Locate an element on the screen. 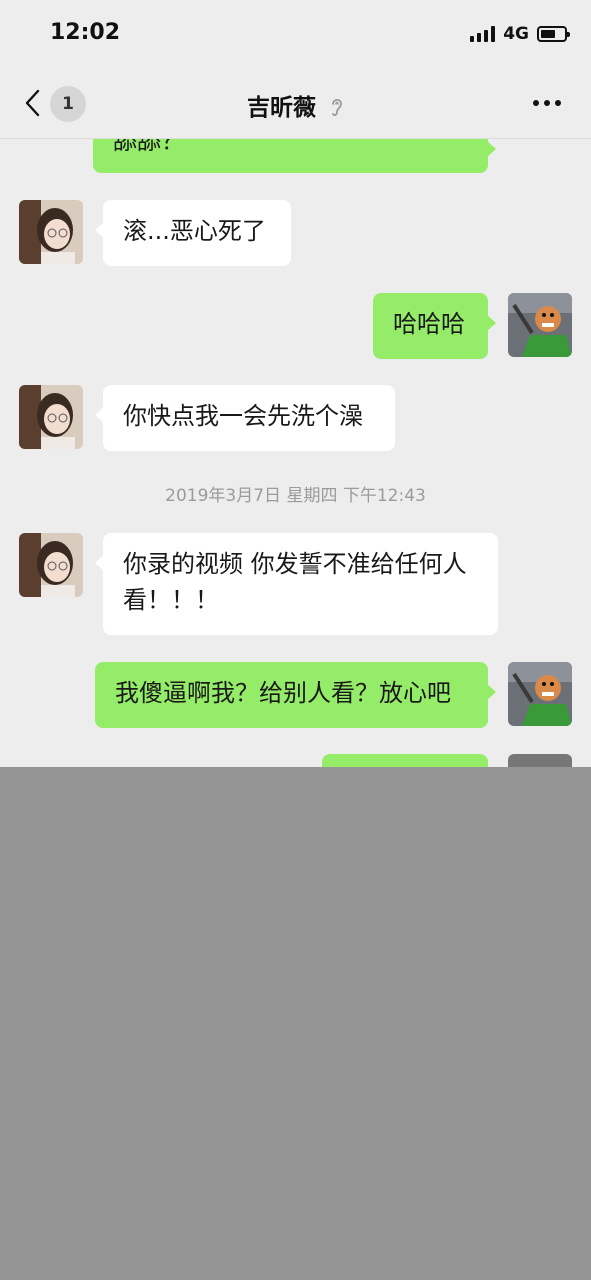 Image resolution: width=591 pixels, height=1280 pixels. chat-title: 吉昕薇 is located at coordinates (295, 105).